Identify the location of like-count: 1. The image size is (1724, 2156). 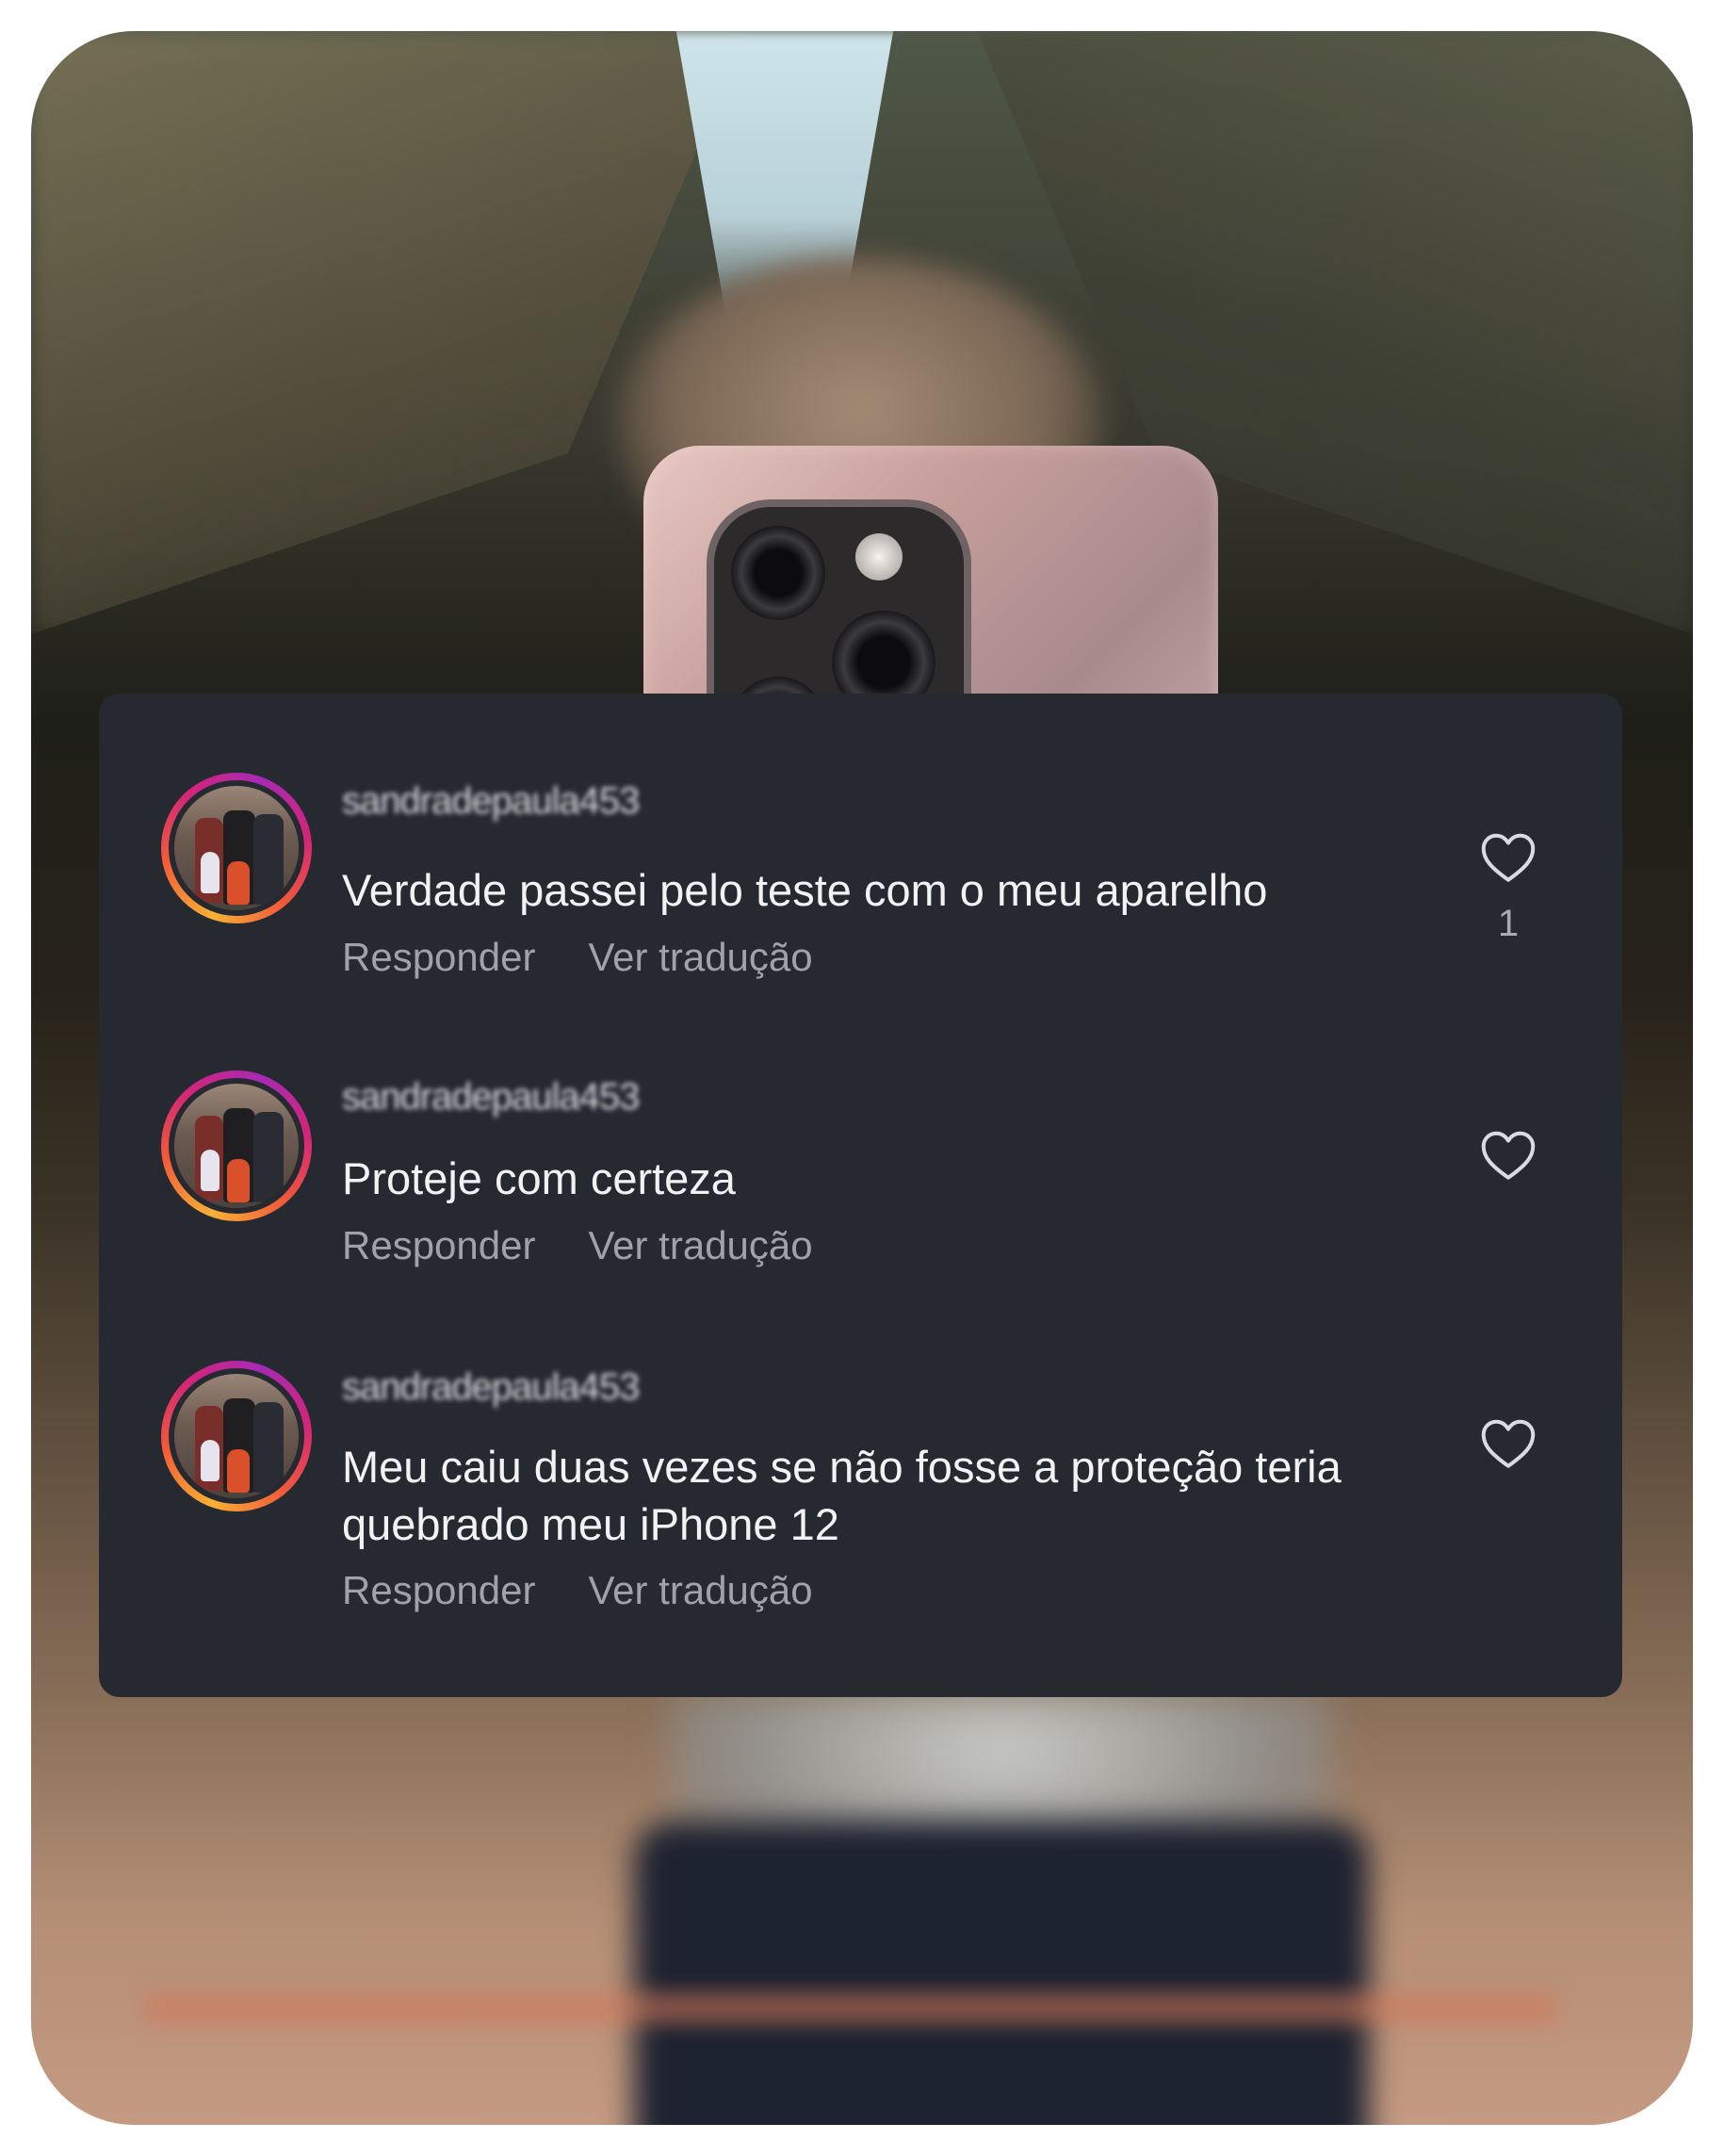
(1508, 924).